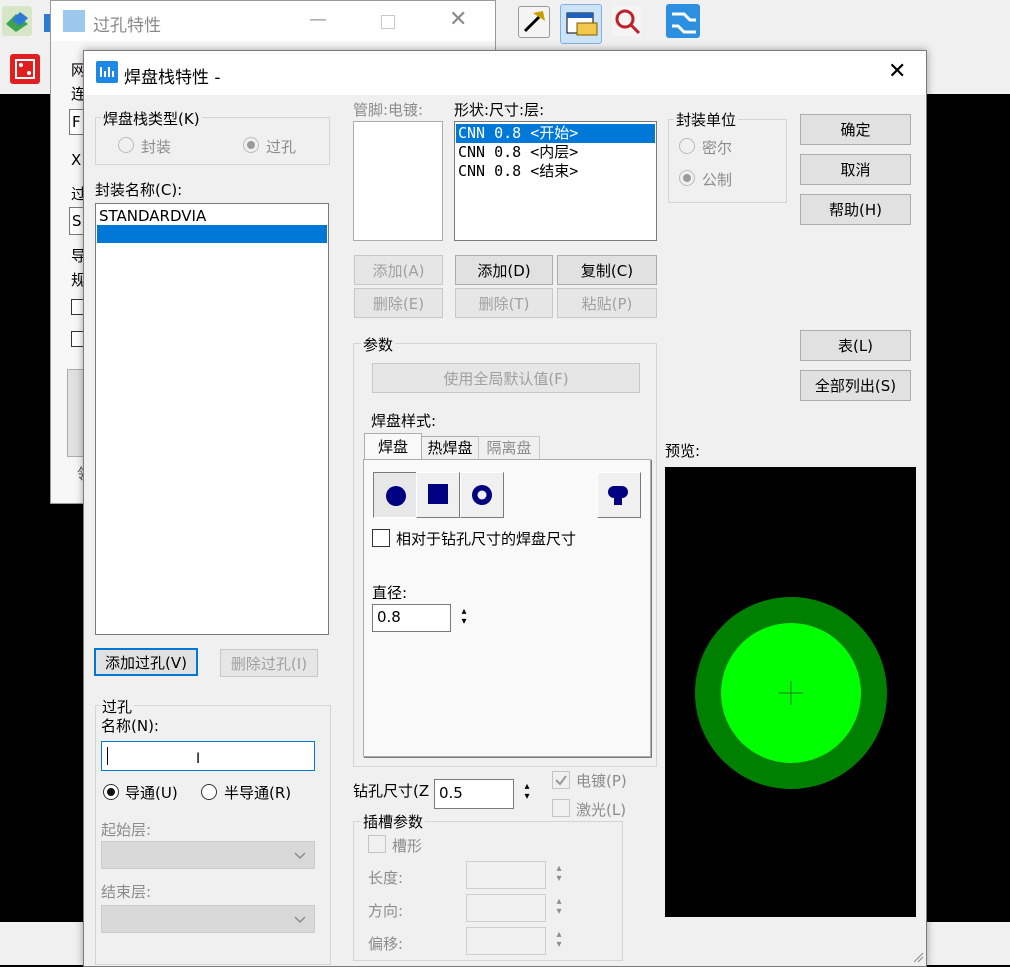  What do you see at coordinates (581, 24) in the screenshot?
I see `folder-window-icon` at bounding box center [581, 24].